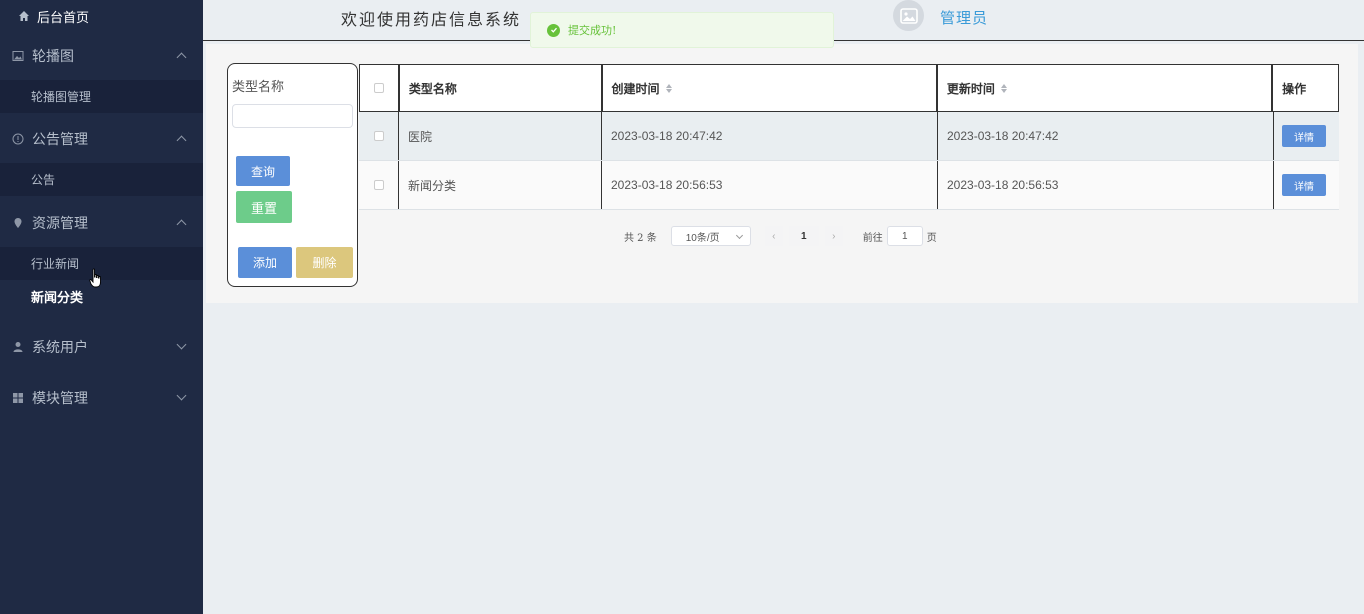 The width and height of the screenshot is (1364, 614). I want to click on select-all-cell, so click(380, 88).